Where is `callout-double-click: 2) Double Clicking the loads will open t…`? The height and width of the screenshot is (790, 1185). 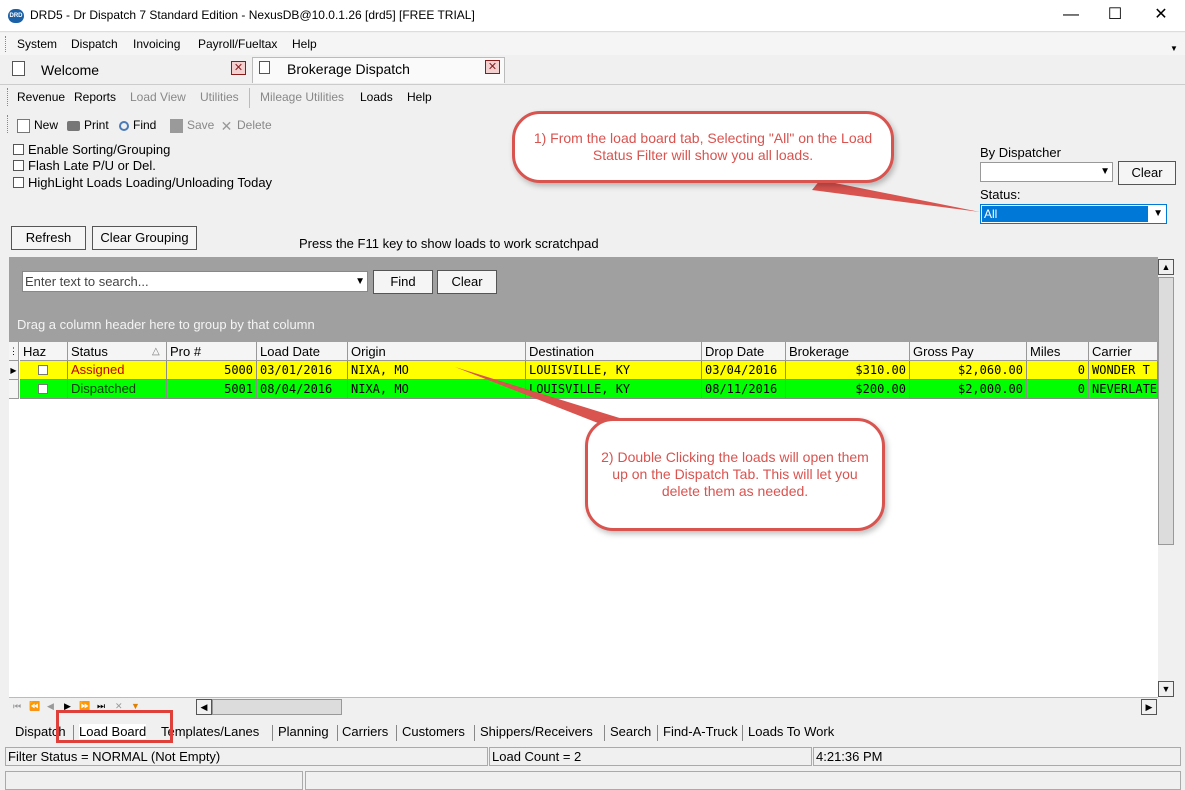
callout-double-click: 2) Double Clicking the loads will open t… is located at coordinates (735, 474).